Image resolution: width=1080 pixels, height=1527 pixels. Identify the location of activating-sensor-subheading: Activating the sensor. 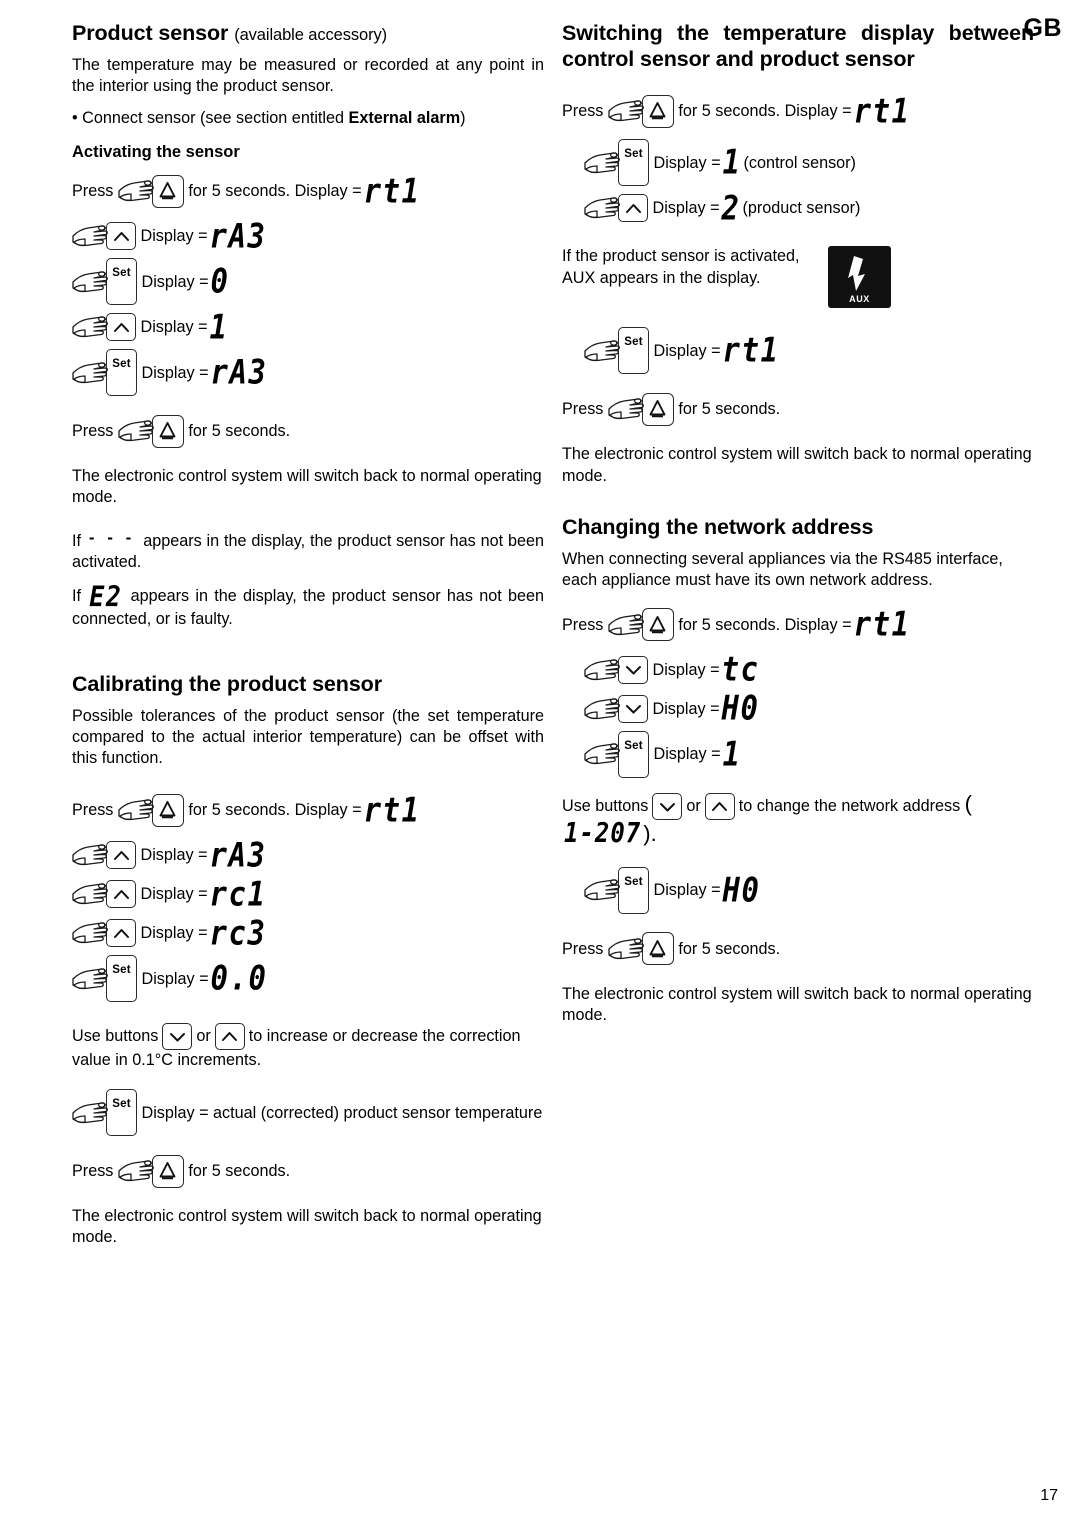
(156, 152).